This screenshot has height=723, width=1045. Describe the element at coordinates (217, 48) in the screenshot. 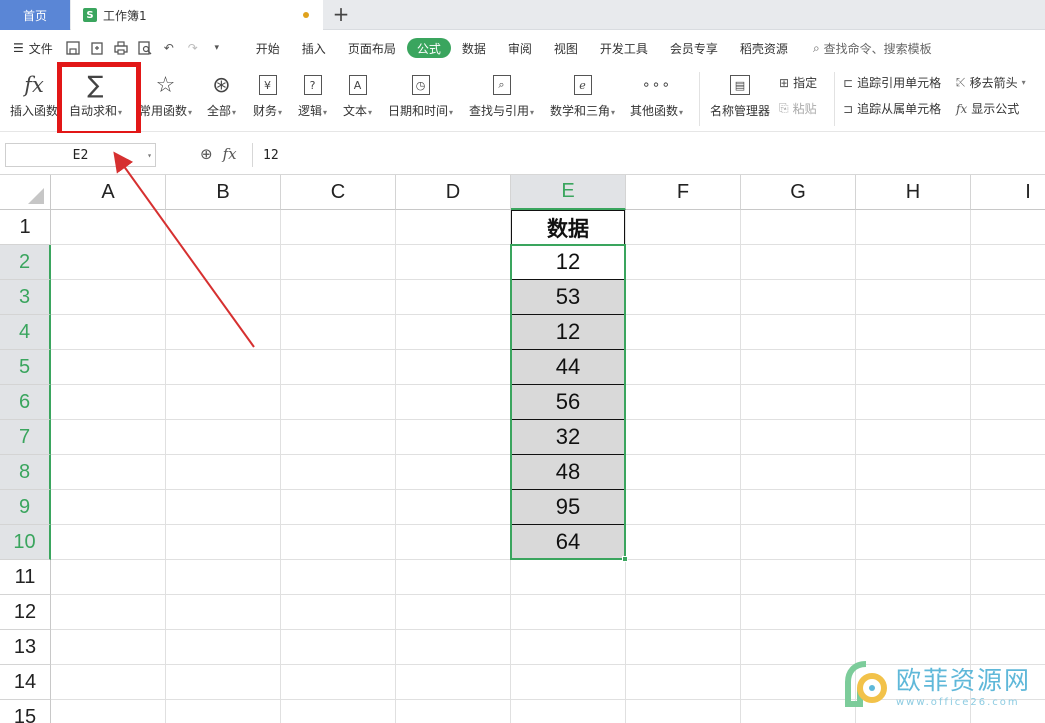

I see `customize-dropdown-icon: ▾` at that location.